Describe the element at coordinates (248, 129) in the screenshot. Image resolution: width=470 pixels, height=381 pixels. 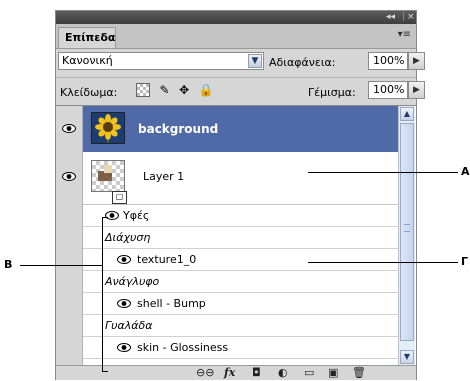
I see `layer-row-background: background` at that location.